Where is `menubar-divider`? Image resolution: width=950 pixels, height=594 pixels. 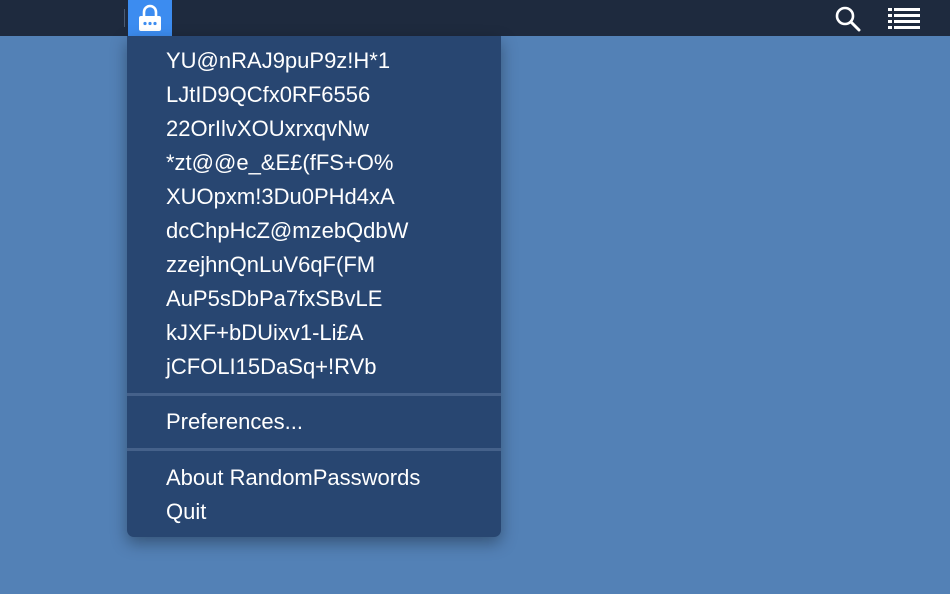 menubar-divider is located at coordinates (124, 18).